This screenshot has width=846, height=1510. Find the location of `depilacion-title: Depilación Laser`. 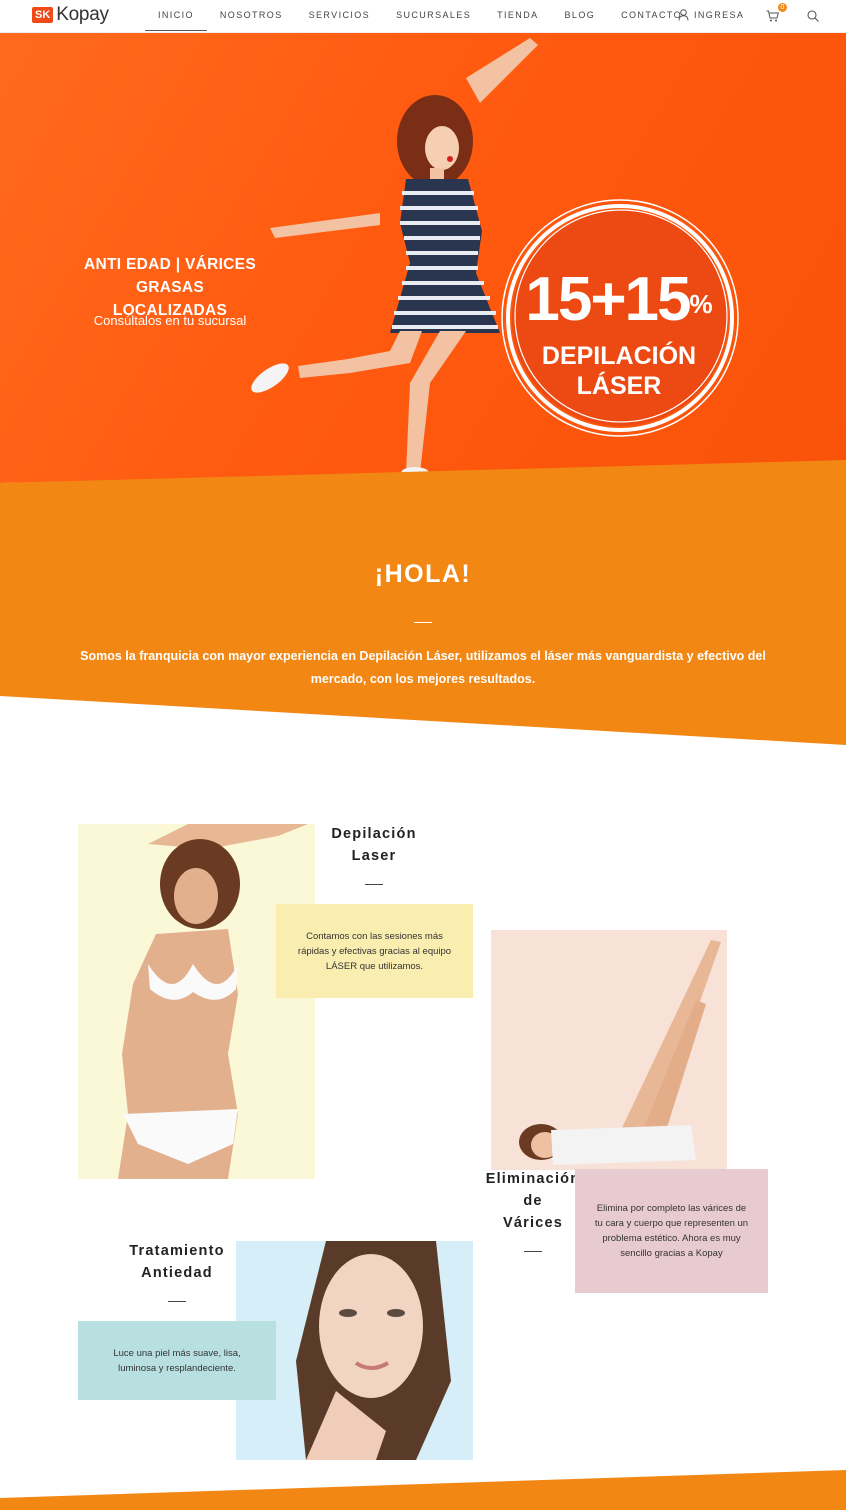

depilacion-title: Depilación Laser is located at coordinates (374, 845).